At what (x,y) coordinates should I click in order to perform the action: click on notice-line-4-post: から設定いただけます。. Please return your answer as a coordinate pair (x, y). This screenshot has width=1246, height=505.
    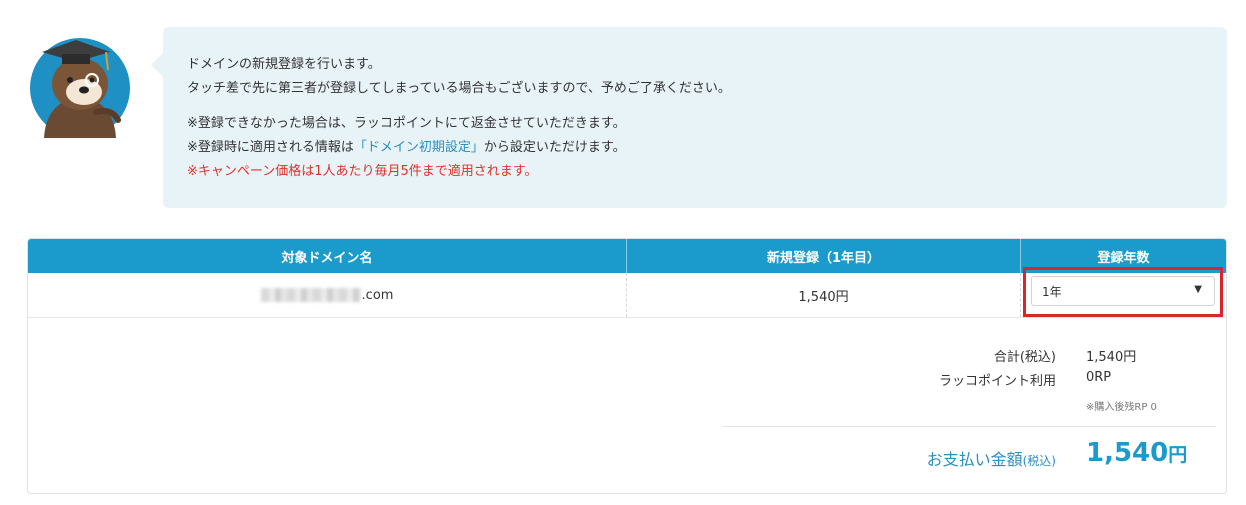
    Looking at the image, I should click on (554, 147).